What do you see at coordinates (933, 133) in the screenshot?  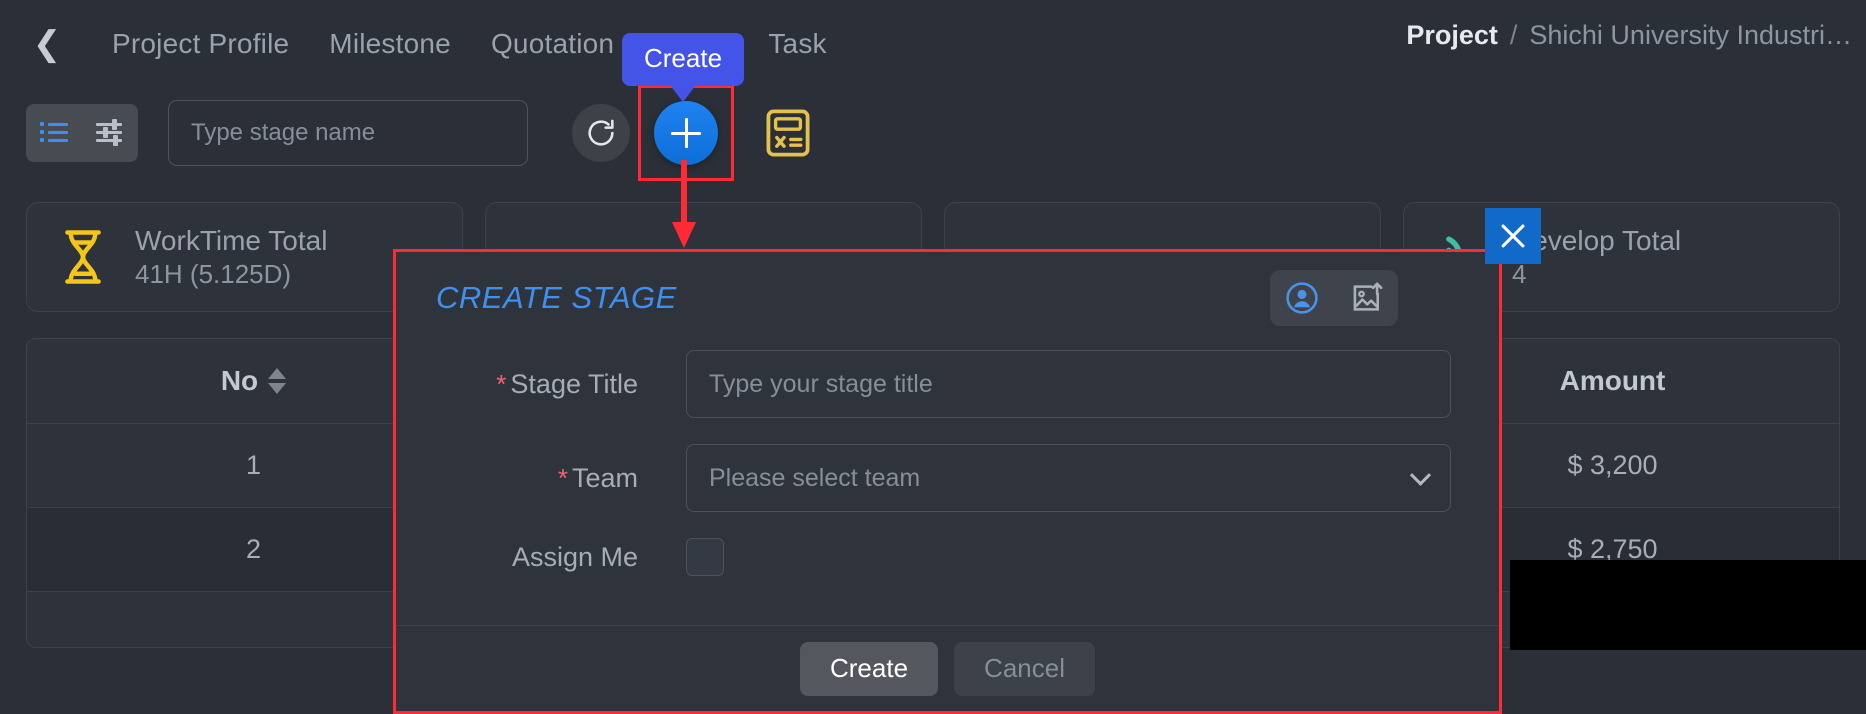 I see `toolbar` at bounding box center [933, 133].